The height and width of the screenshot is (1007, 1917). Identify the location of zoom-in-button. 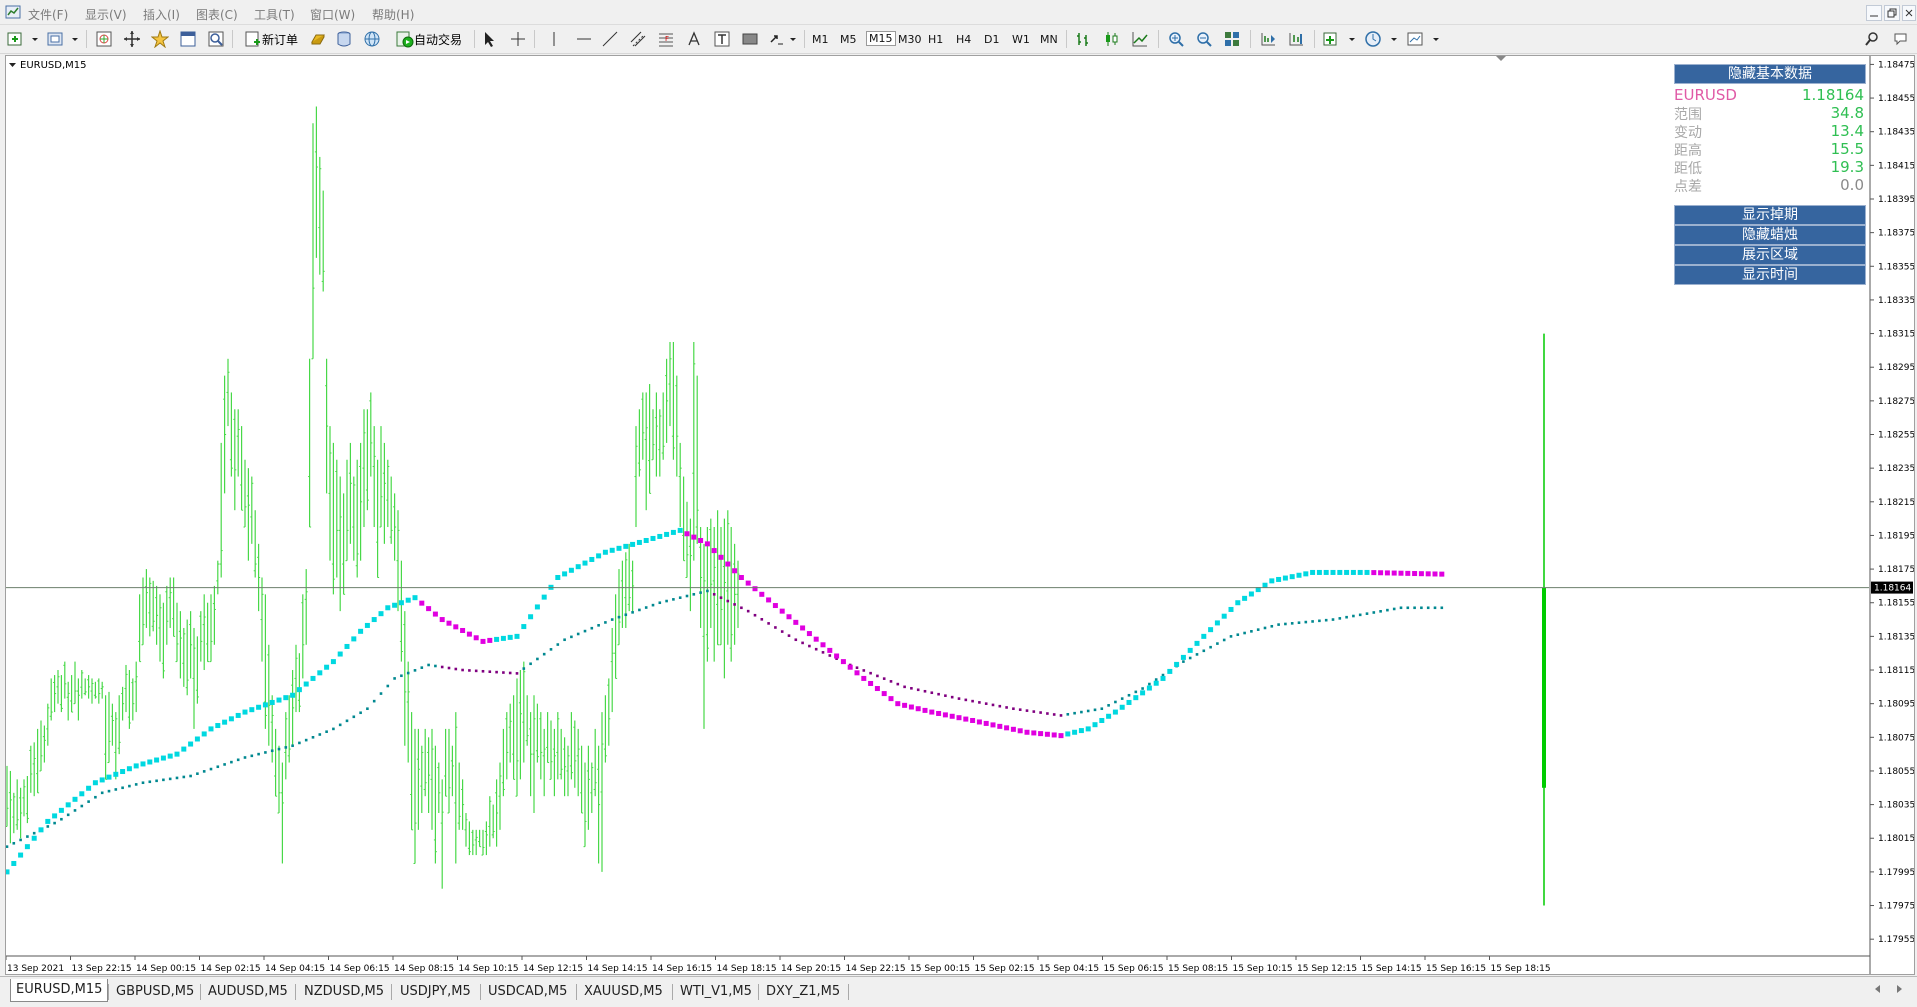
(1176, 39).